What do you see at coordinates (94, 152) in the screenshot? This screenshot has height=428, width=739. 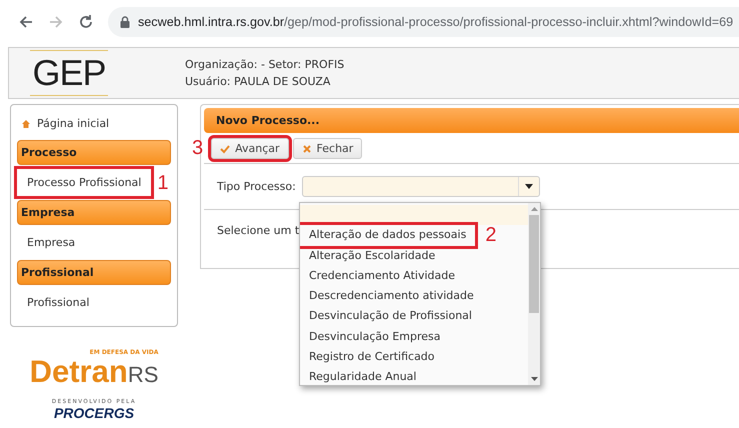 I see `menu-group-header: Processo` at bounding box center [94, 152].